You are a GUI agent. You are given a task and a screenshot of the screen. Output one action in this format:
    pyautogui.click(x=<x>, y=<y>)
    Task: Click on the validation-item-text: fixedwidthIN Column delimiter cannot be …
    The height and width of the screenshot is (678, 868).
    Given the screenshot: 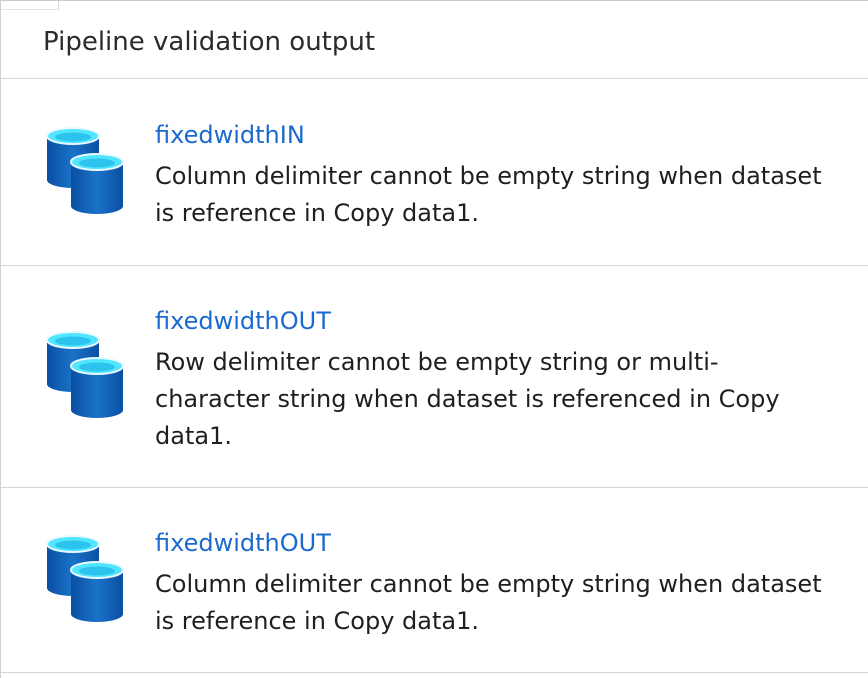 What is the action you would take?
    pyautogui.click(x=505, y=175)
    